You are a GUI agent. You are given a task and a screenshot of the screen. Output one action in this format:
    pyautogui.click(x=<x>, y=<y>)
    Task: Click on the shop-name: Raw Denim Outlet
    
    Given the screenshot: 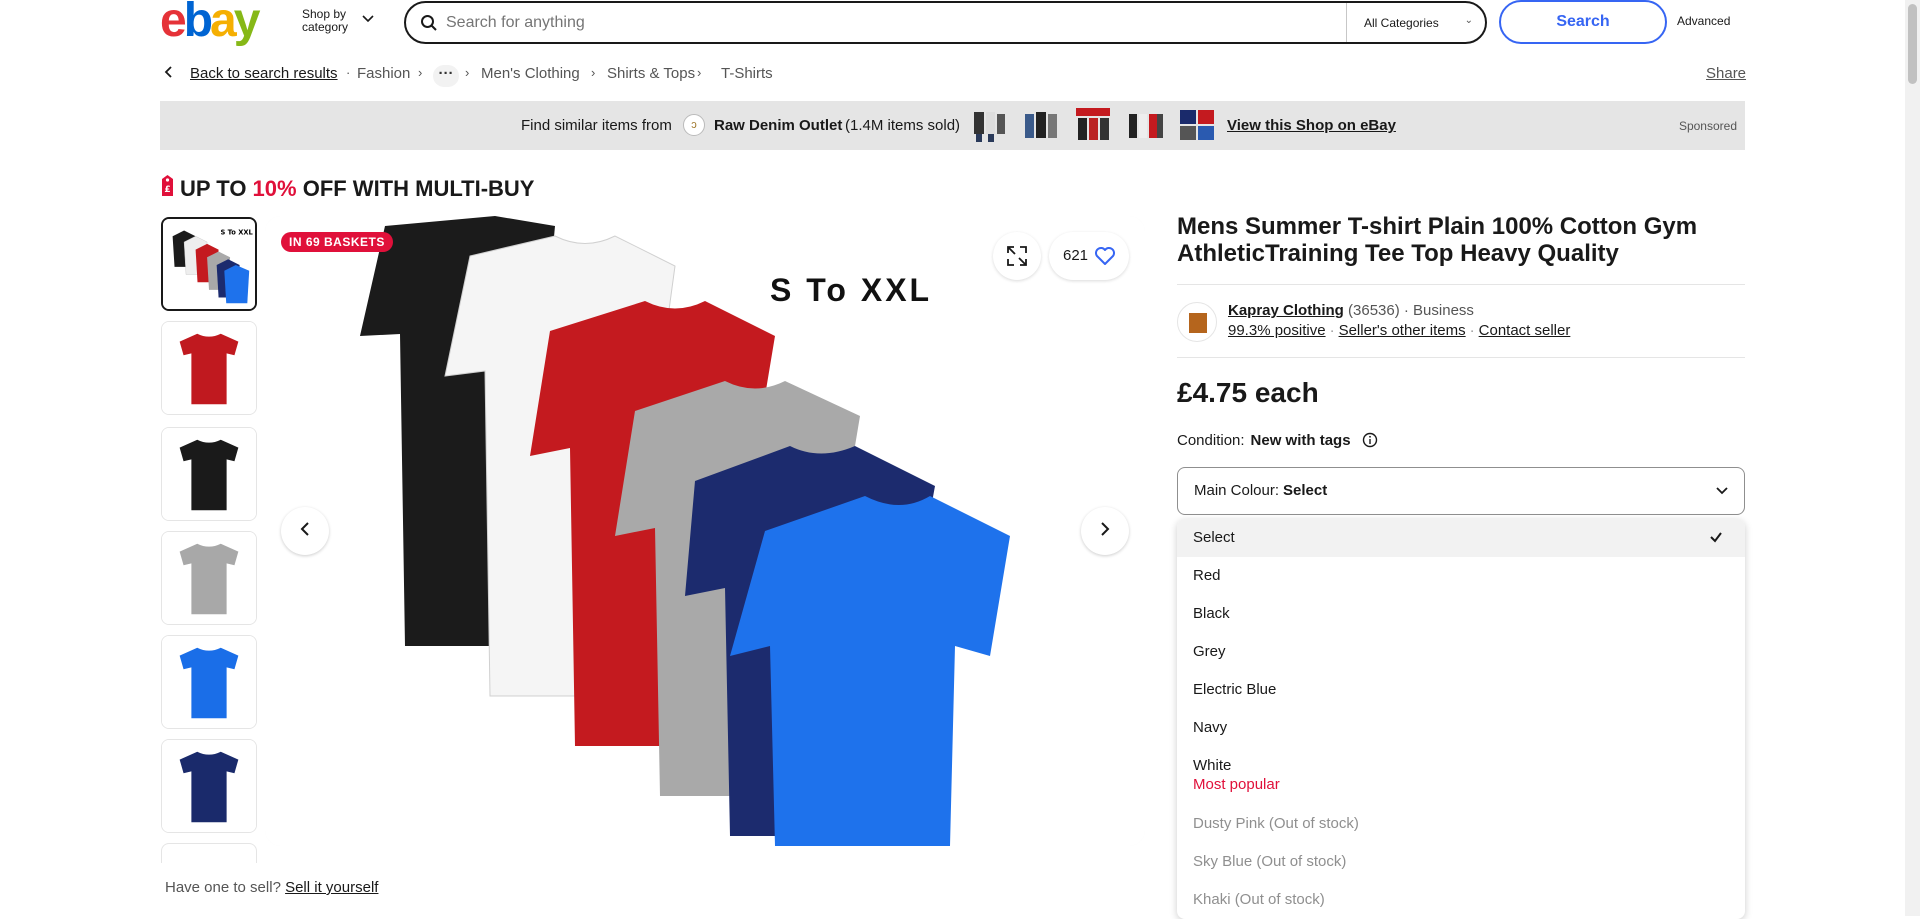 What is the action you would take?
    pyautogui.click(x=778, y=125)
    